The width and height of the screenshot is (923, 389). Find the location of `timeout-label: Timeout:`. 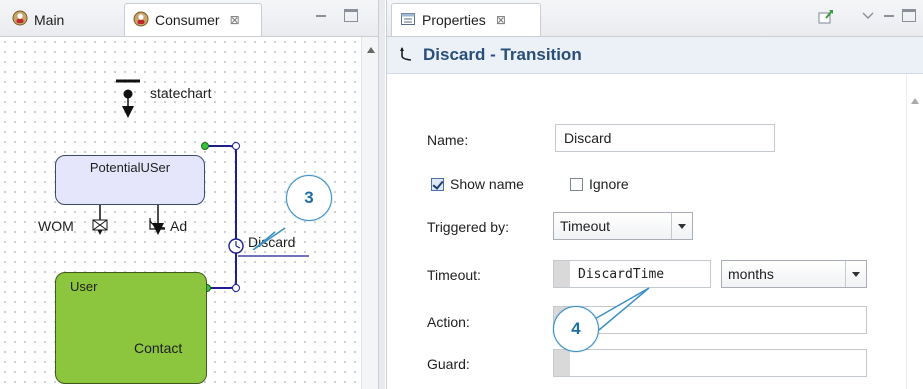

timeout-label: Timeout: is located at coordinates (454, 275).